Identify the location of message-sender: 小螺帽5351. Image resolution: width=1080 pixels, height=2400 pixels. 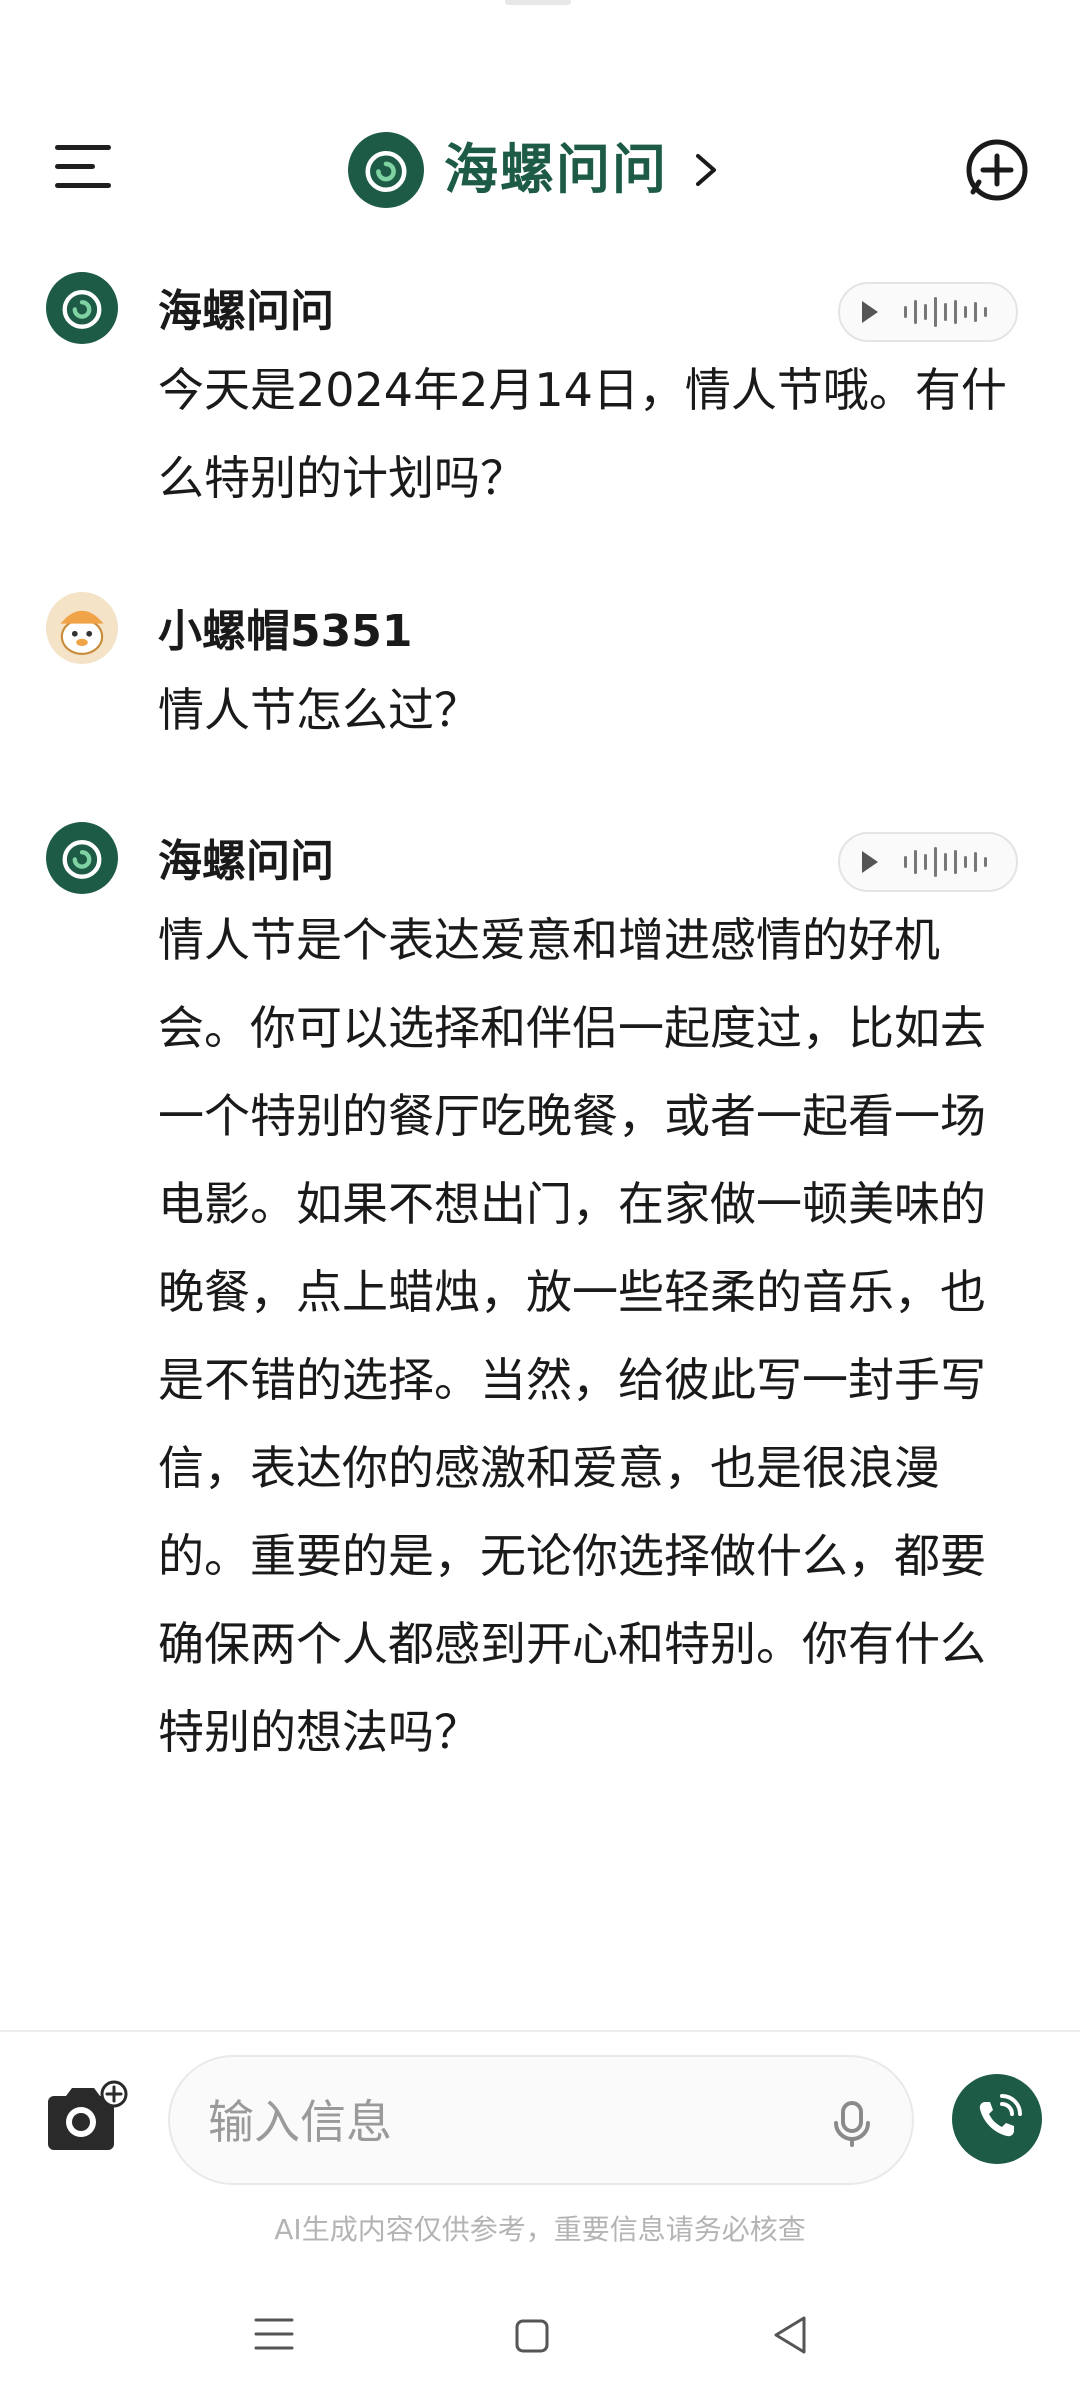
(285, 631).